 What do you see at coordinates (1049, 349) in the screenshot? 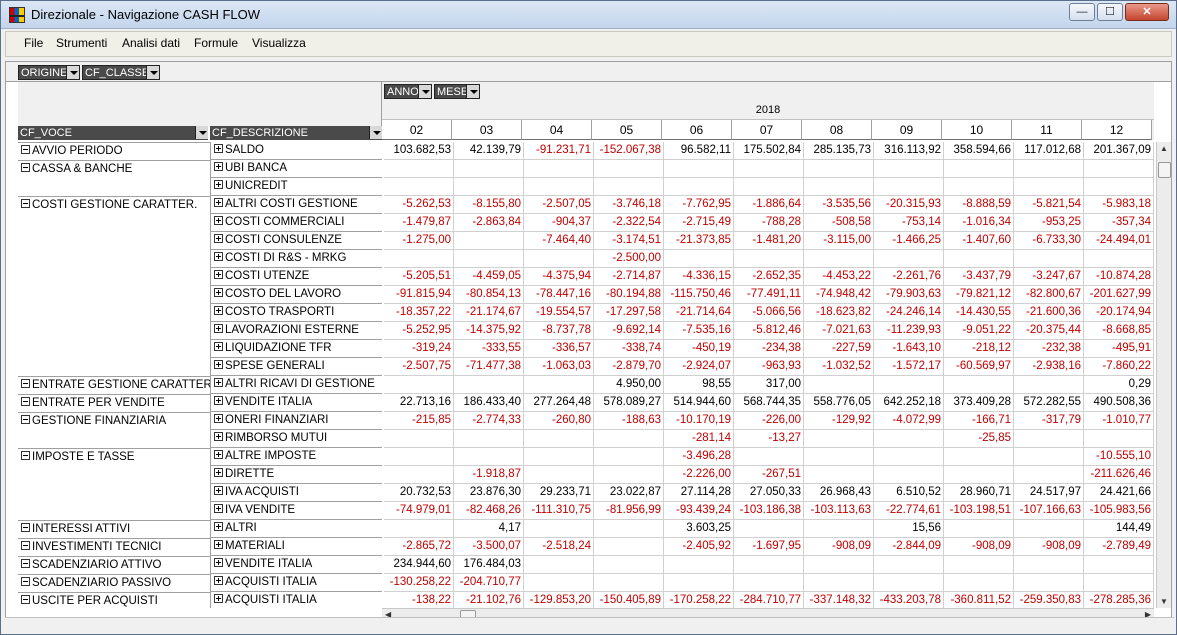
I see `value-cell: -232,38` at bounding box center [1049, 349].